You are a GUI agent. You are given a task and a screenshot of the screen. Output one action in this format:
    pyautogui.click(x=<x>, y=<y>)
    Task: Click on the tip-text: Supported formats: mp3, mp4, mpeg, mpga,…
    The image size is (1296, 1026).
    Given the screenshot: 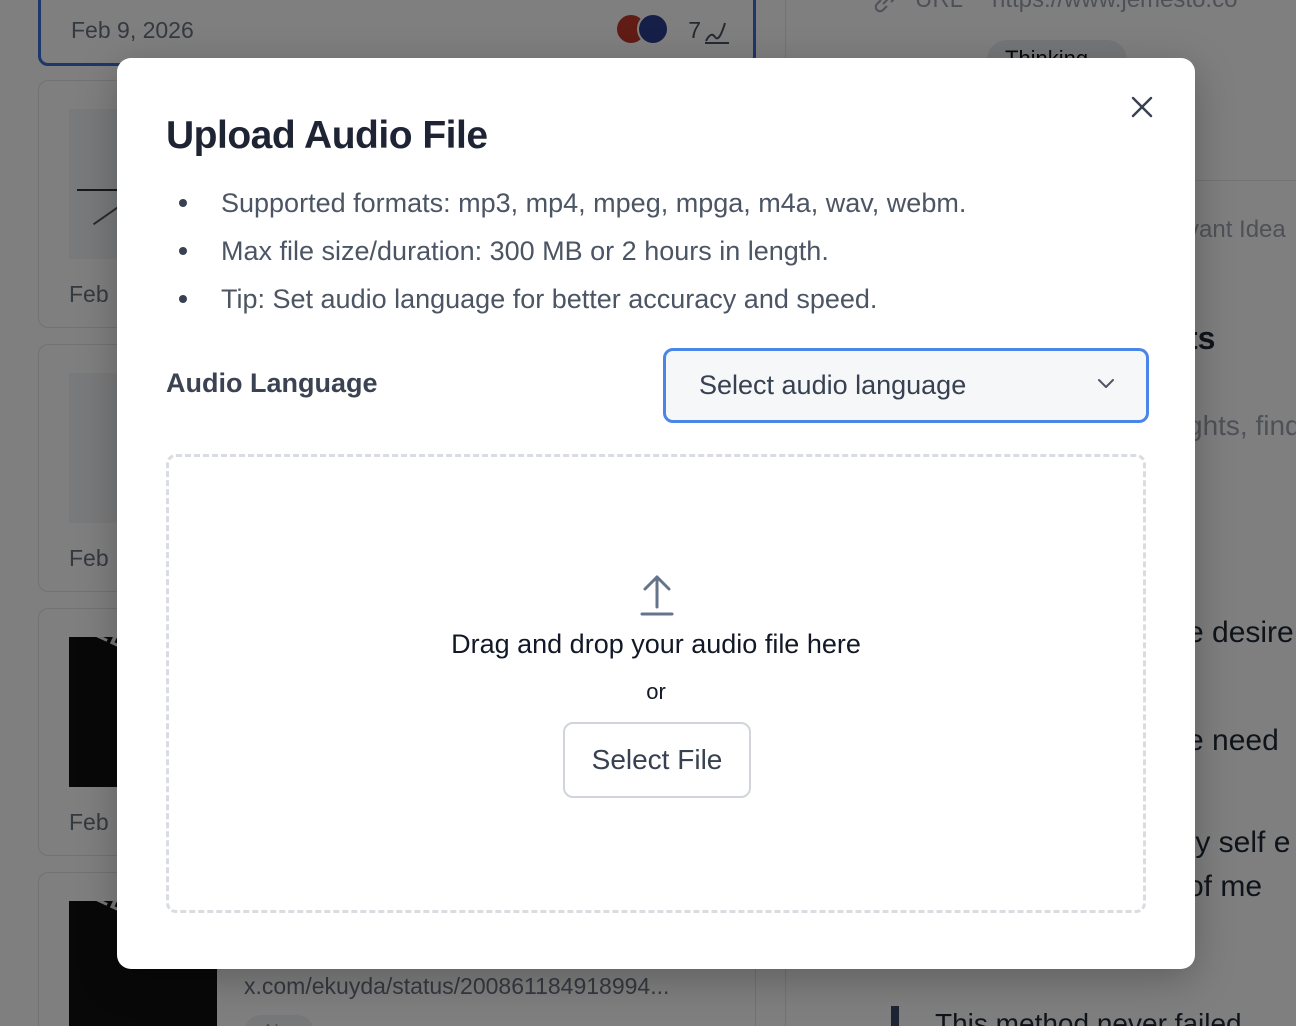 What is the action you would take?
    pyautogui.click(x=594, y=203)
    